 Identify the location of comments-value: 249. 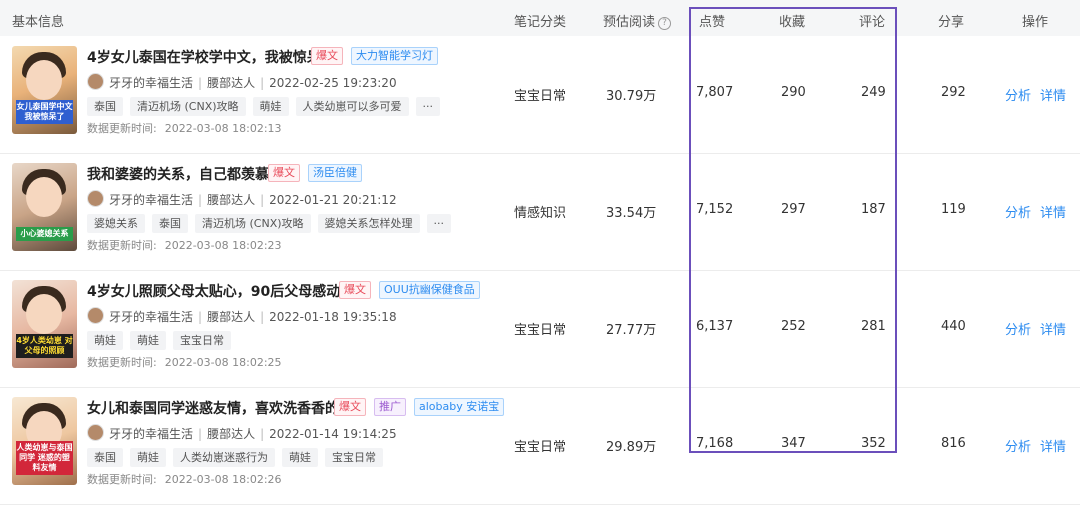
(873, 92).